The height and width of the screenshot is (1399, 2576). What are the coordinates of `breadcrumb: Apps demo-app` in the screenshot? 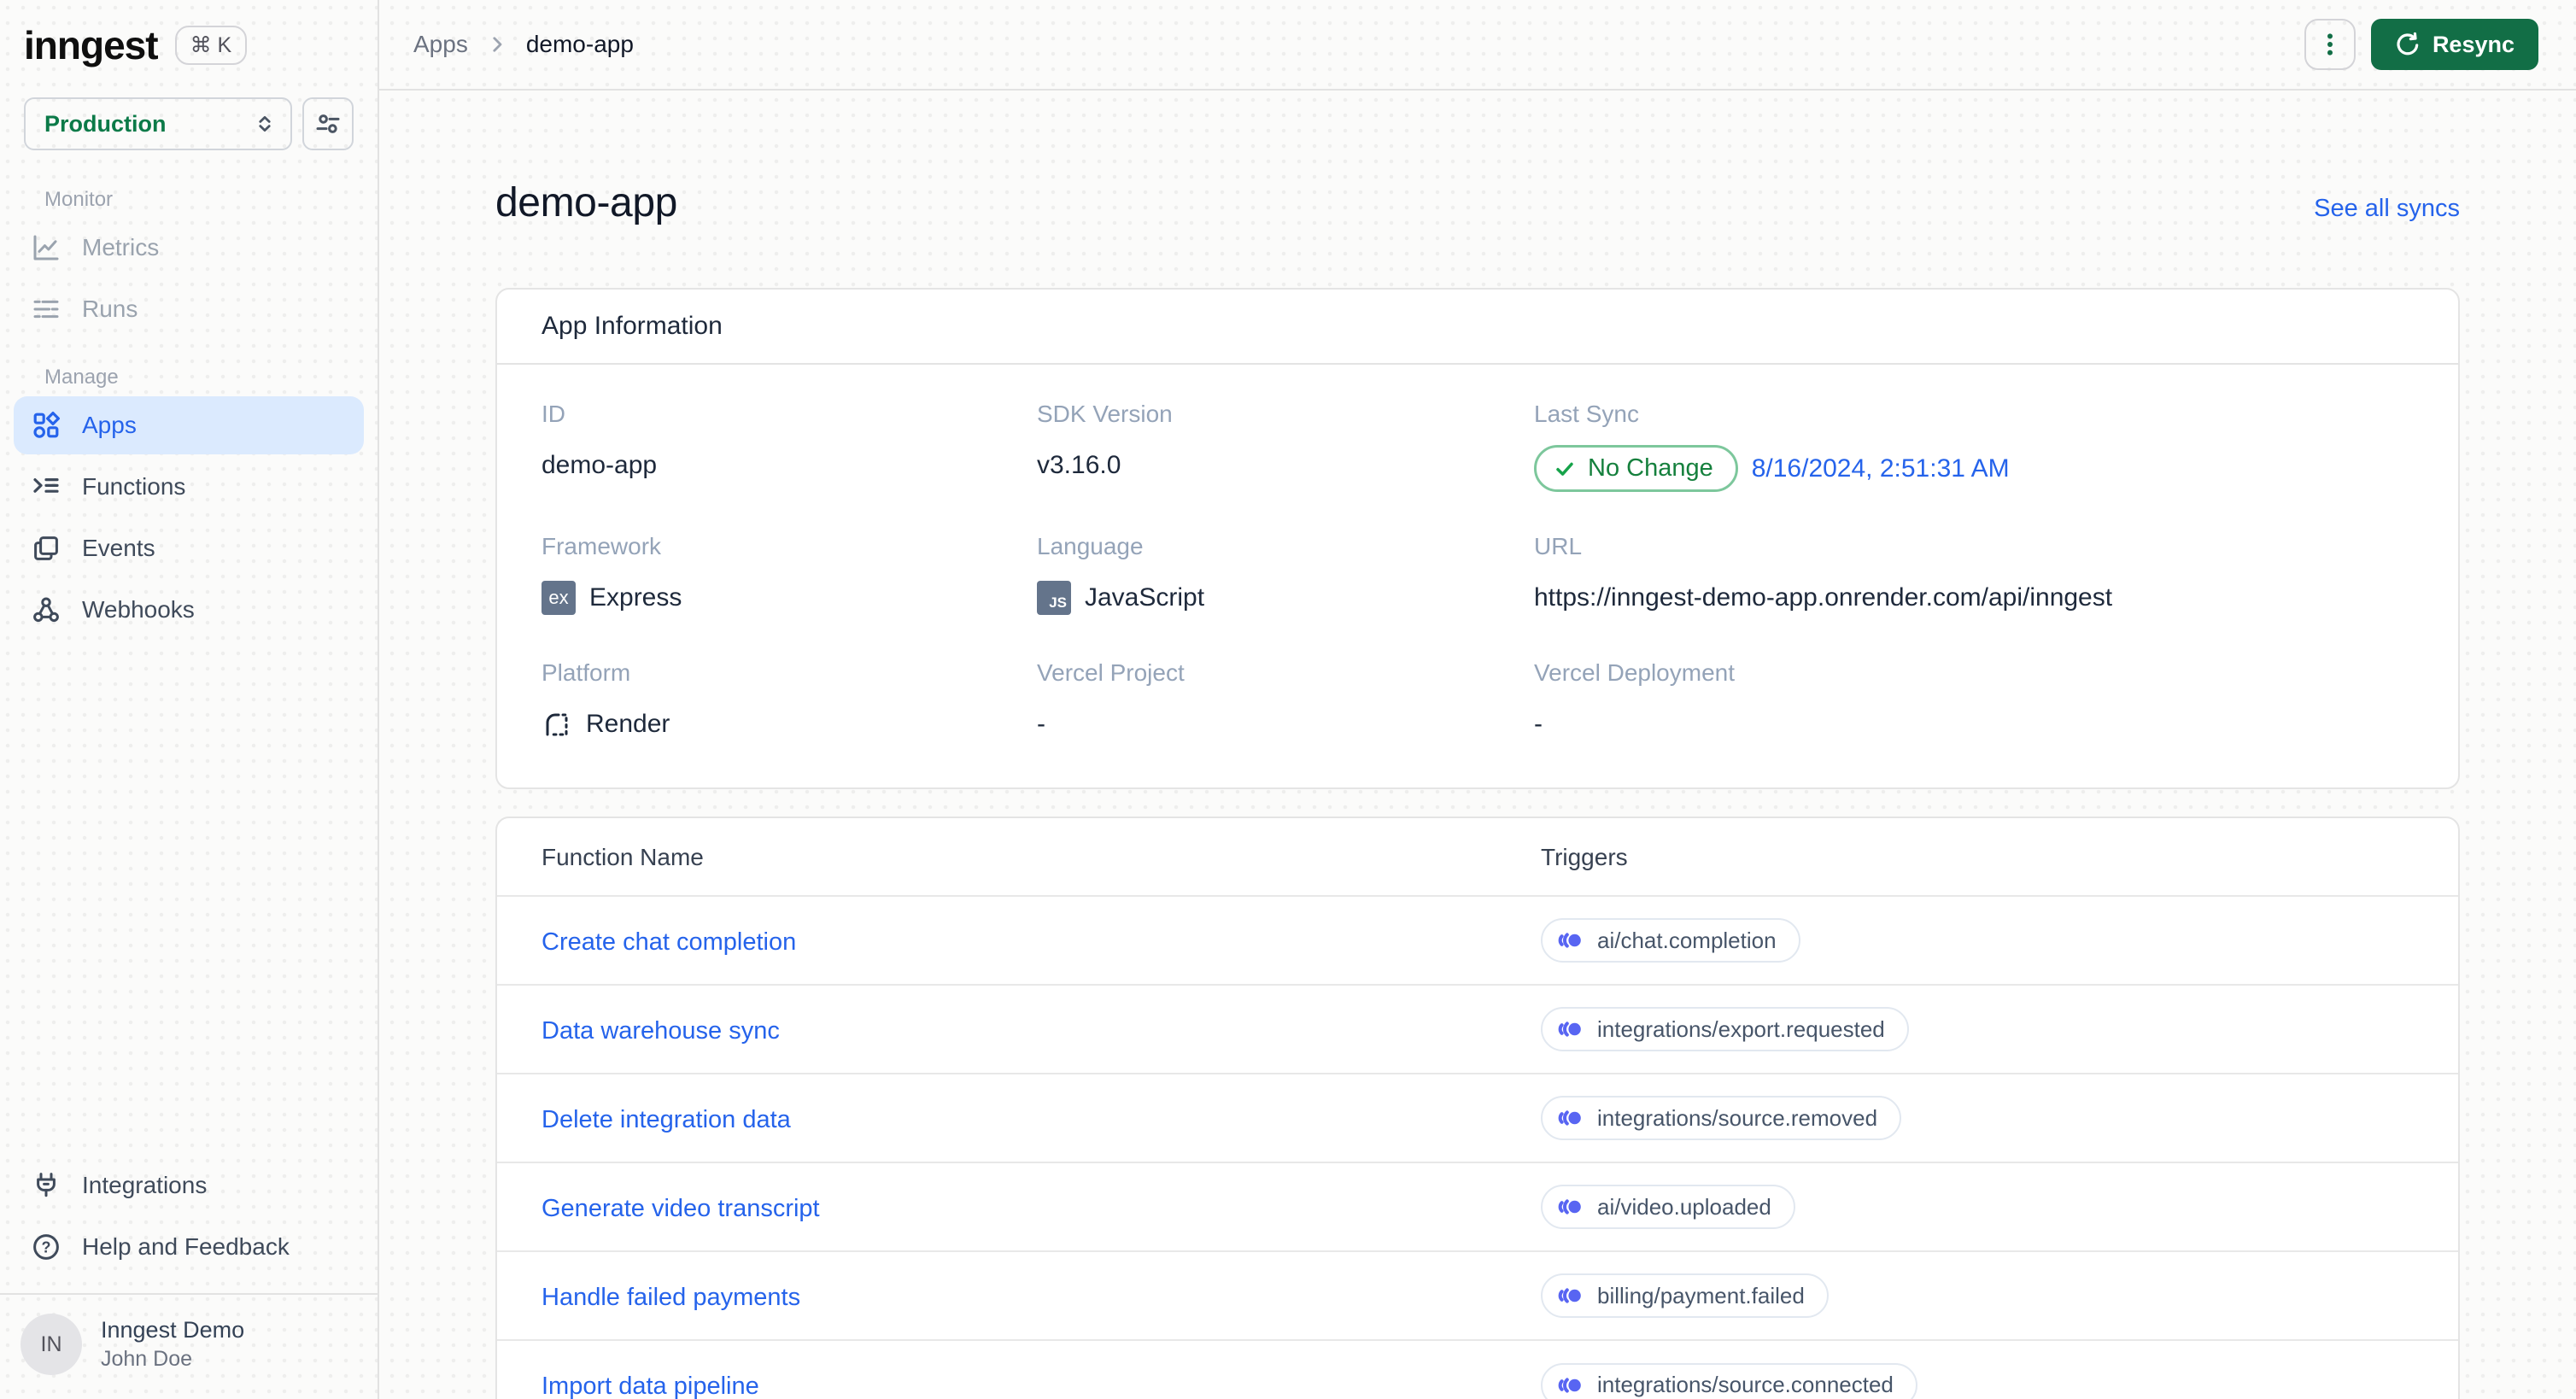 It's located at (523, 44).